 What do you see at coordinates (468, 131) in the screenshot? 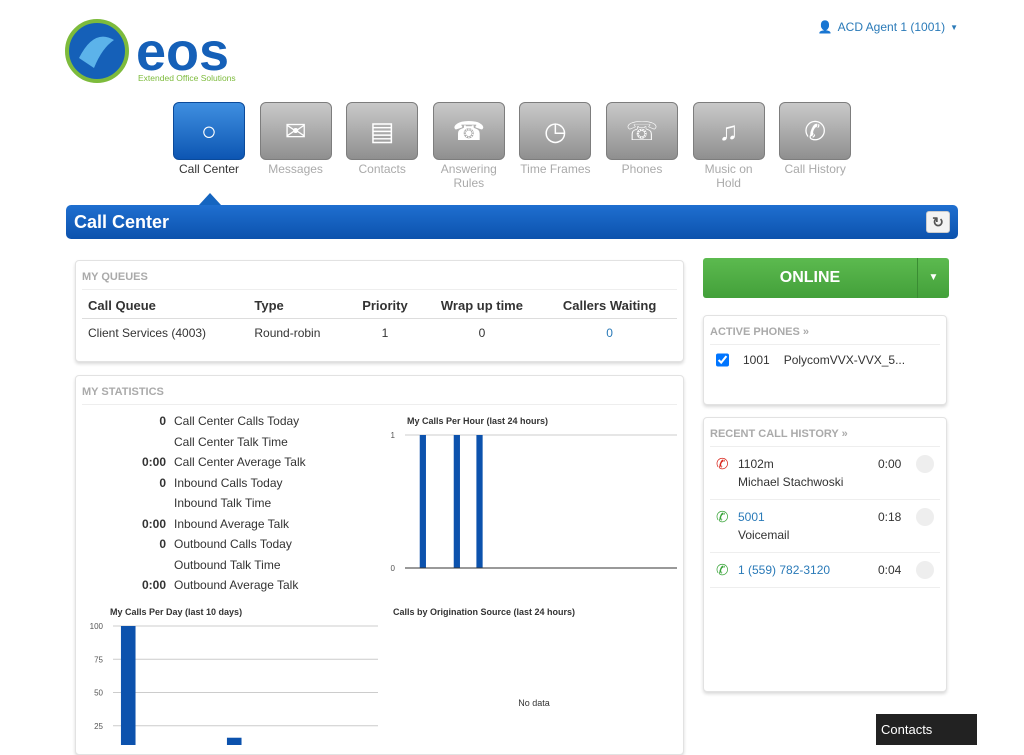
I see `phone-waves-icon: ☎` at bounding box center [468, 131].